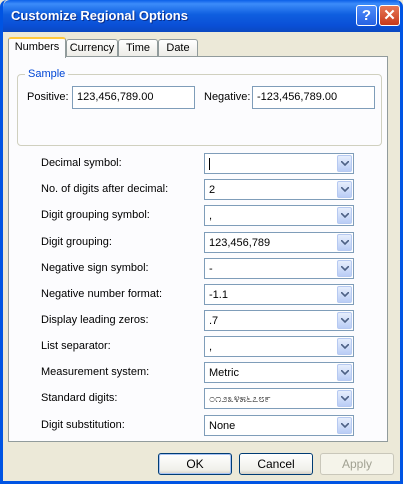 The height and width of the screenshot is (484, 403). I want to click on negative-label: Negative:, so click(227, 97).